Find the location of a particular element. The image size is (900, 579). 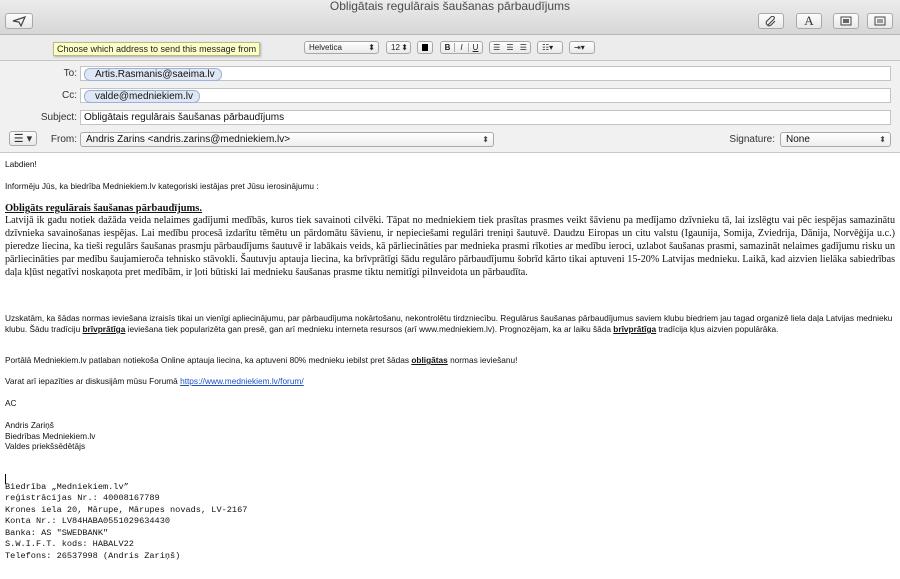

template-icon is located at coordinates (880, 21).